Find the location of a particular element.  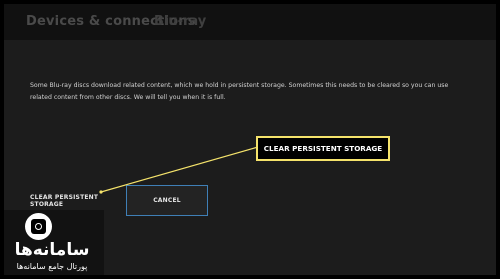

logo-tagline: پورتال جامع سامانه‌ها is located at coordinates (52, 266).